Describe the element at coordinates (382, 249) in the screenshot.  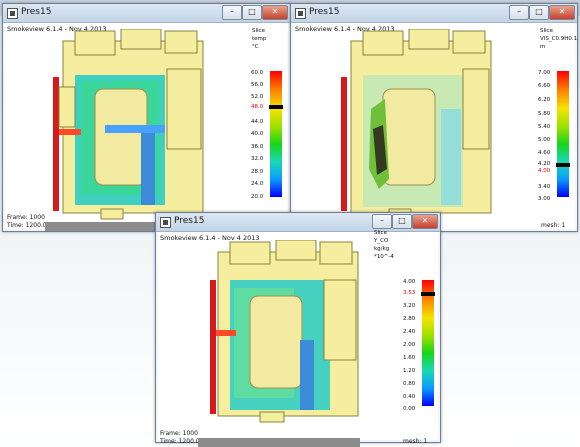
I see `colorbar-units: kg/kg` at that location.